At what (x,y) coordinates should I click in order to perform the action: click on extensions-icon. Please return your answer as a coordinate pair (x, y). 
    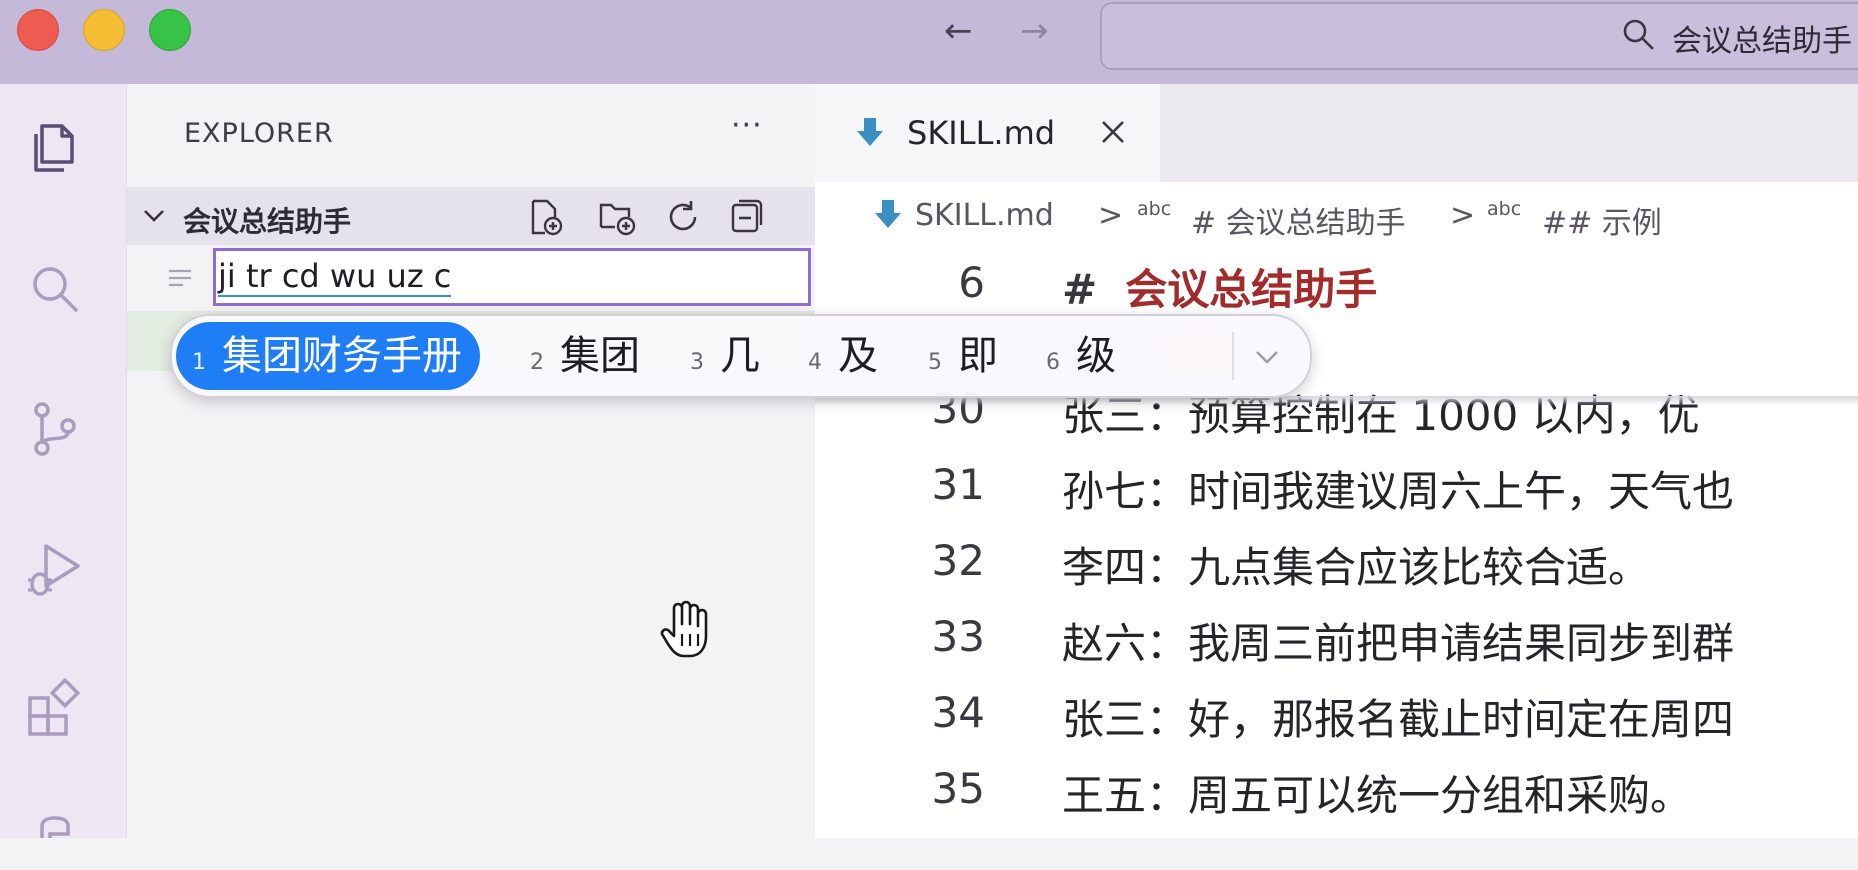
    Looking at the image, I should click on (55, 709).